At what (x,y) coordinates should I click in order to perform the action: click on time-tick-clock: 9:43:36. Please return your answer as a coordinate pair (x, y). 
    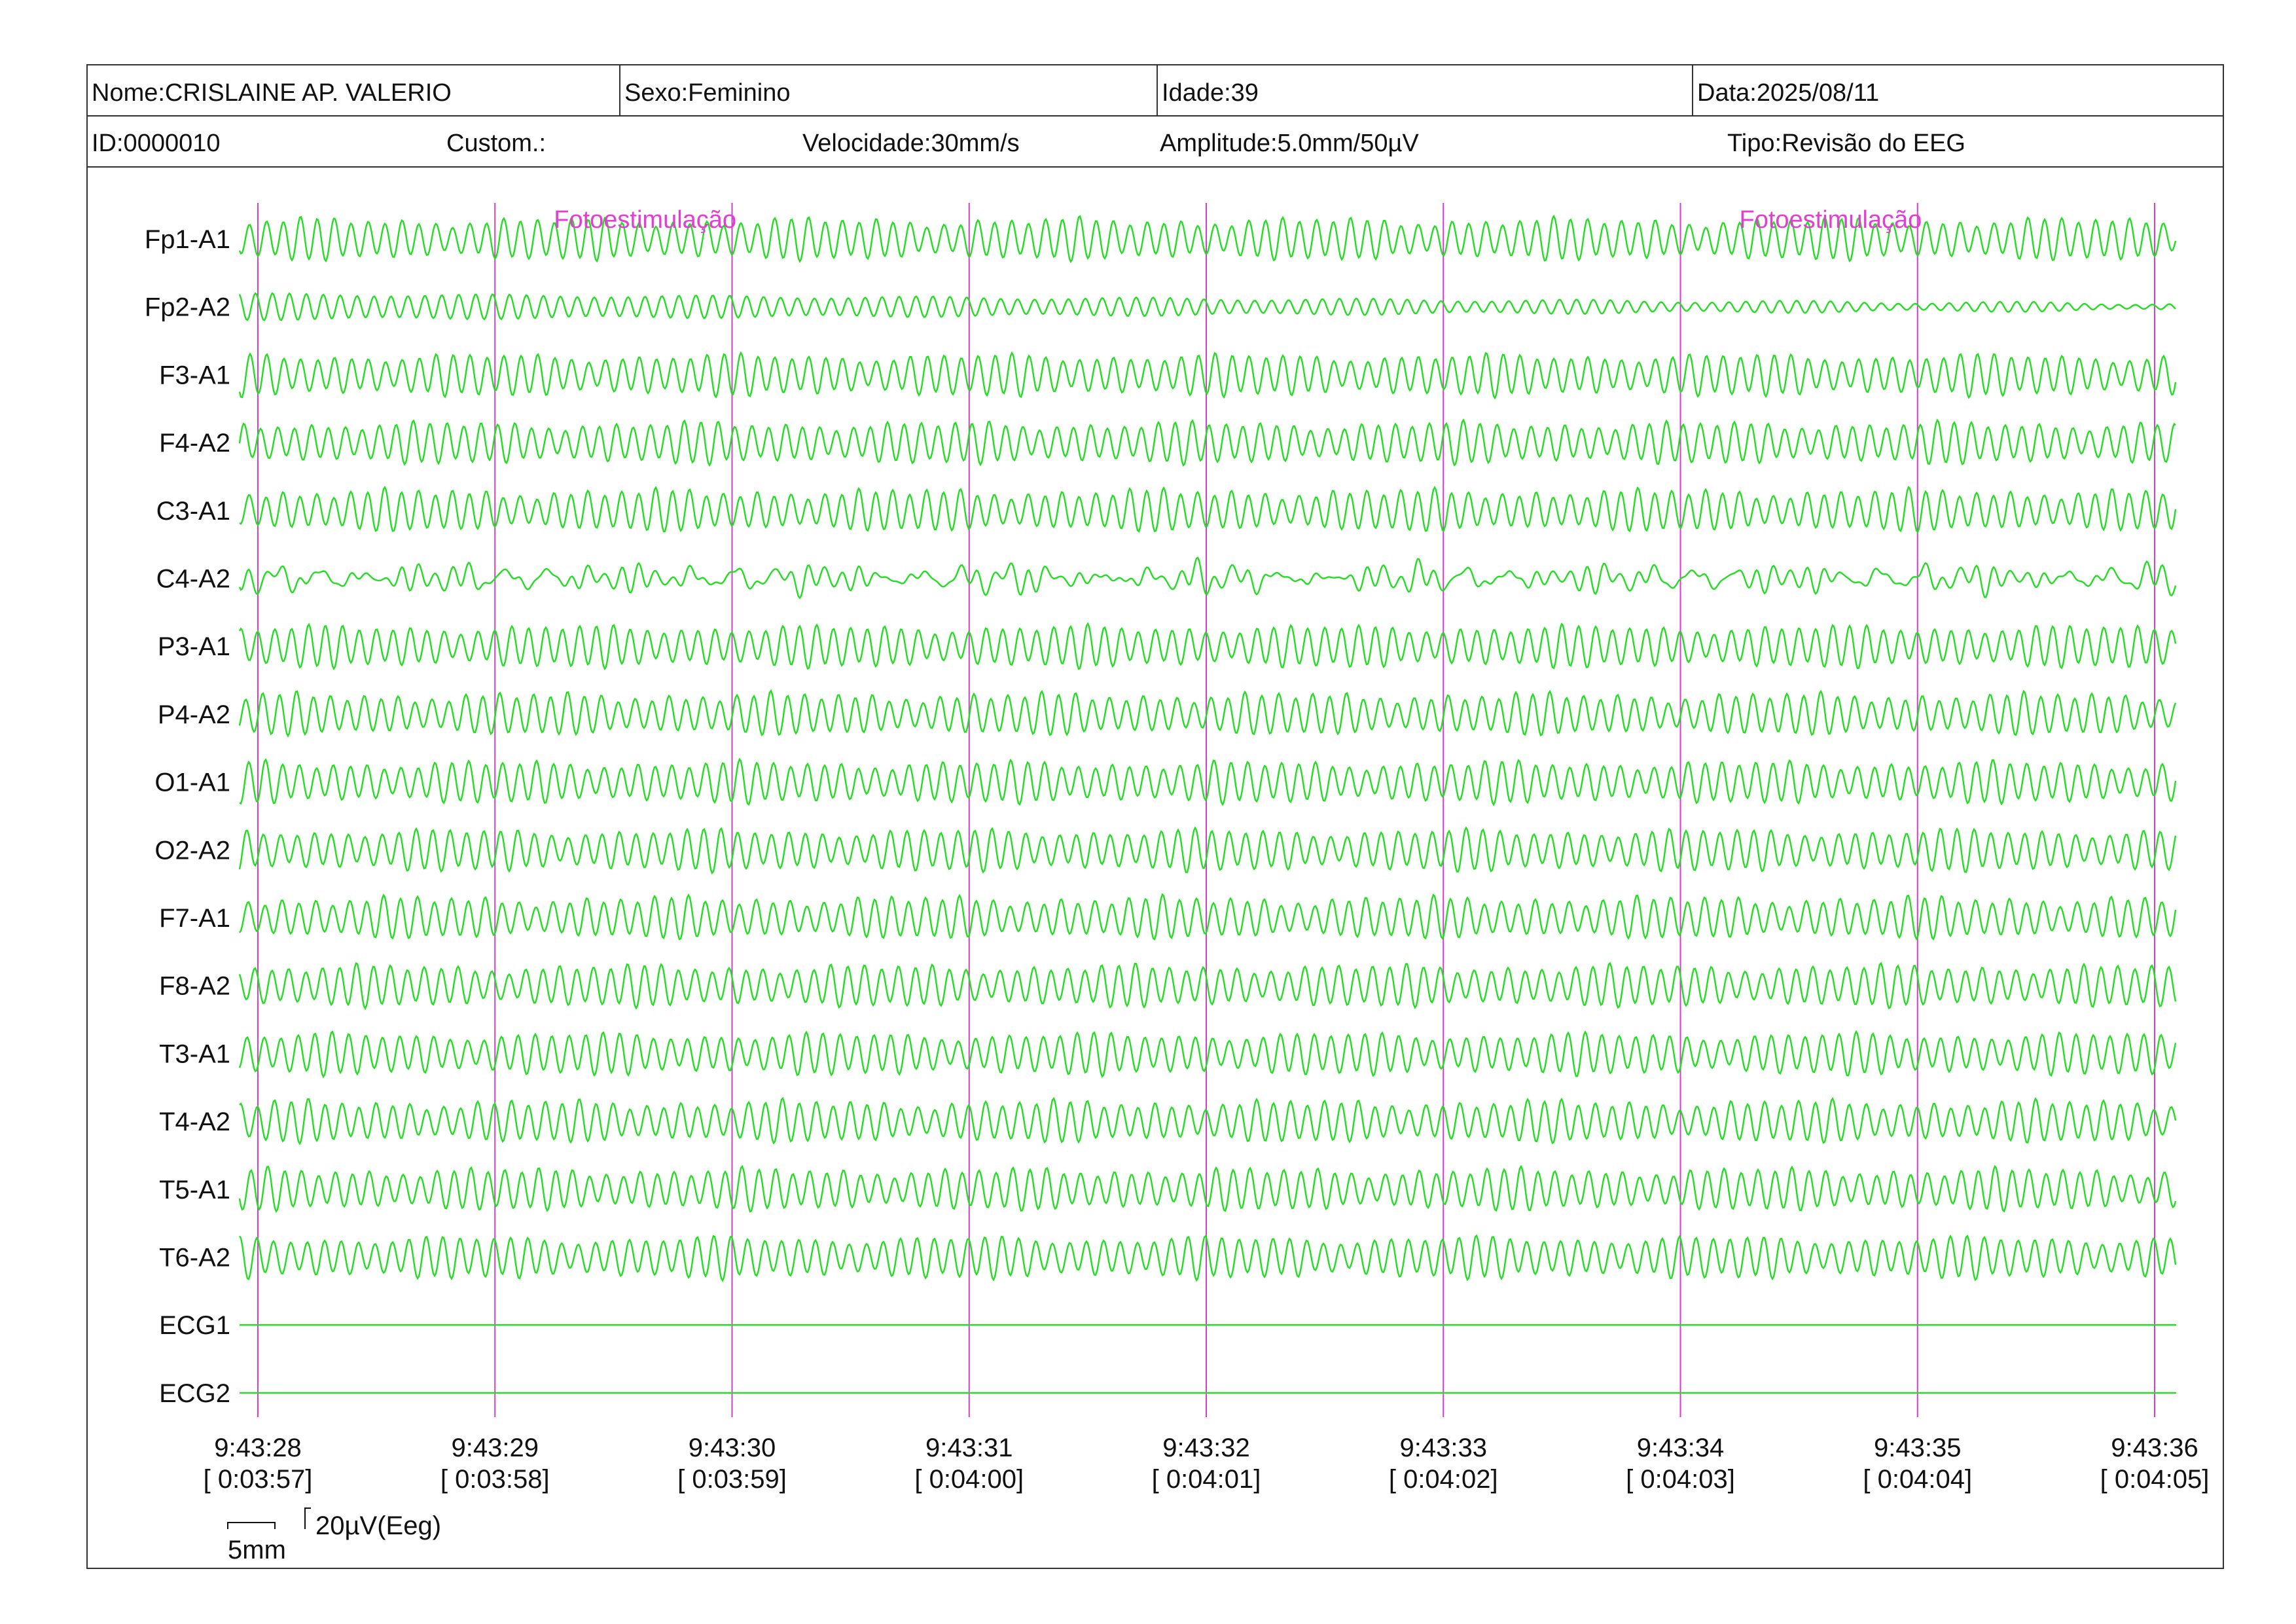
    Looking at the image, I should click on (2154, 1448).